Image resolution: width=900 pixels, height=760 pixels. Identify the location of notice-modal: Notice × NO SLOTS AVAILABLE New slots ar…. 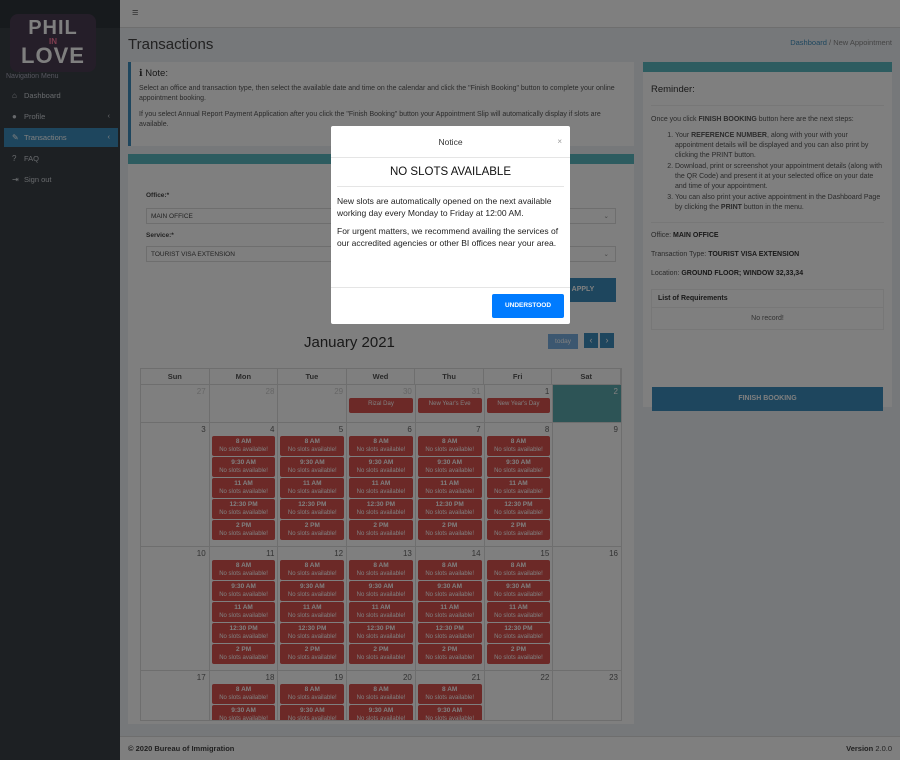
(450, 225).